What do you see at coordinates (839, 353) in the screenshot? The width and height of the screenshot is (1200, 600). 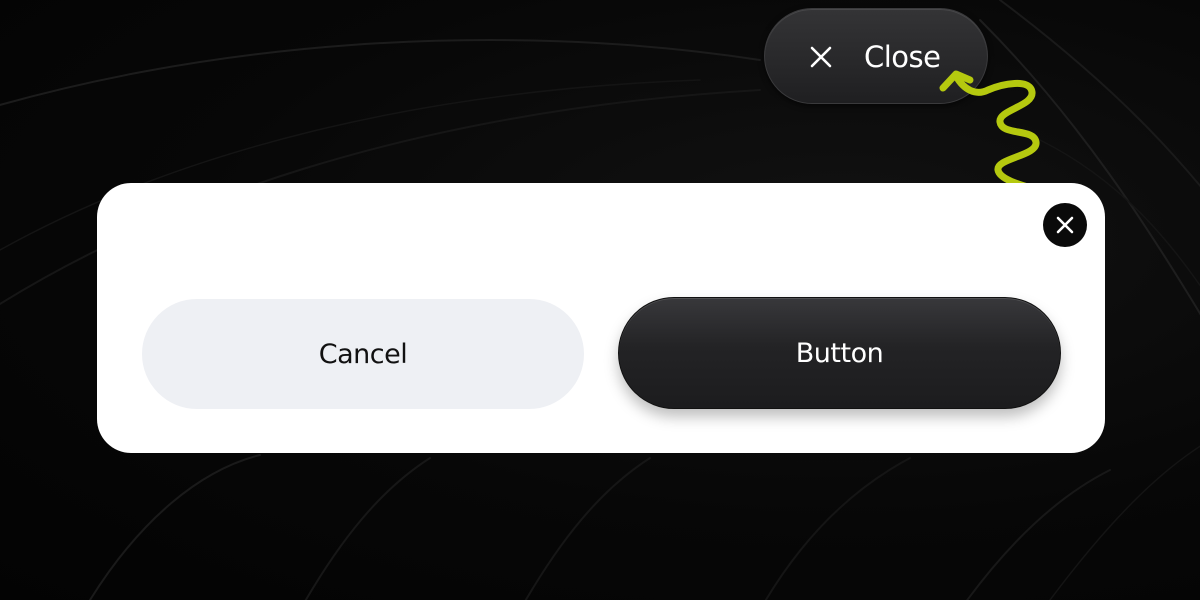 I see `primary-button: Button` at bounding box center [839, 353].